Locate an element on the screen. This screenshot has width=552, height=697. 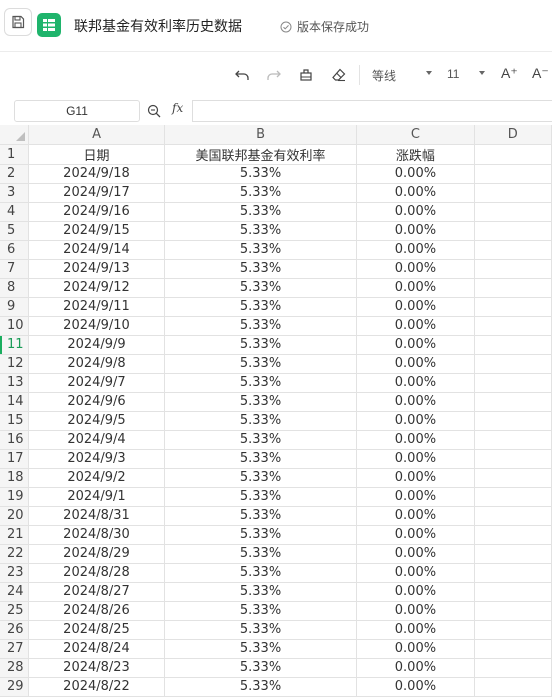
cell-a: 2024/9/11 is located at coordinates (96, 307).